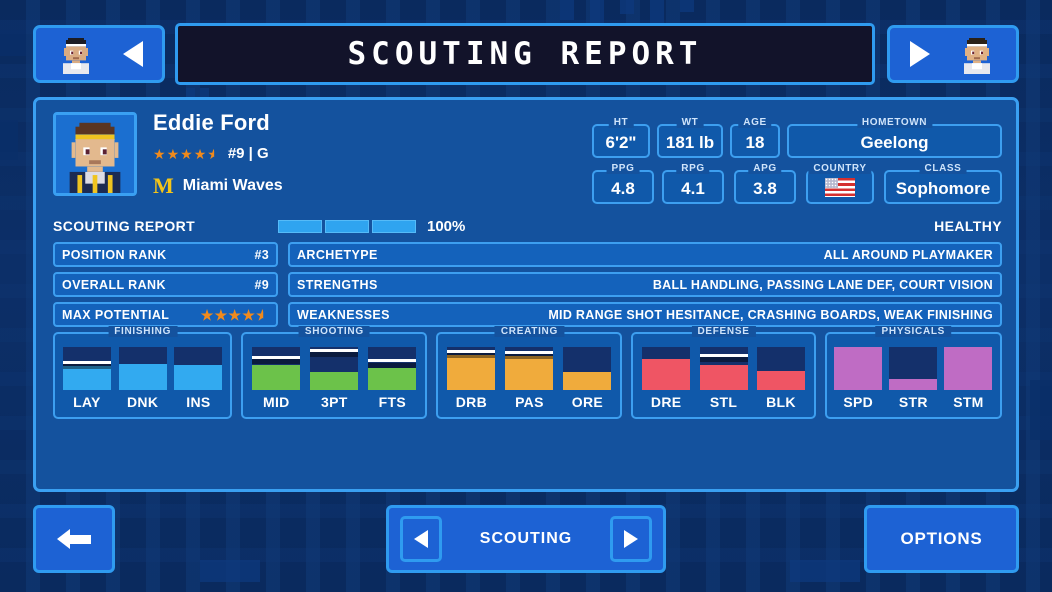 The height and width of the screenshot is (592, 1052). I want to click on vital-class: CLASS Sophomore, so click(943, 183).